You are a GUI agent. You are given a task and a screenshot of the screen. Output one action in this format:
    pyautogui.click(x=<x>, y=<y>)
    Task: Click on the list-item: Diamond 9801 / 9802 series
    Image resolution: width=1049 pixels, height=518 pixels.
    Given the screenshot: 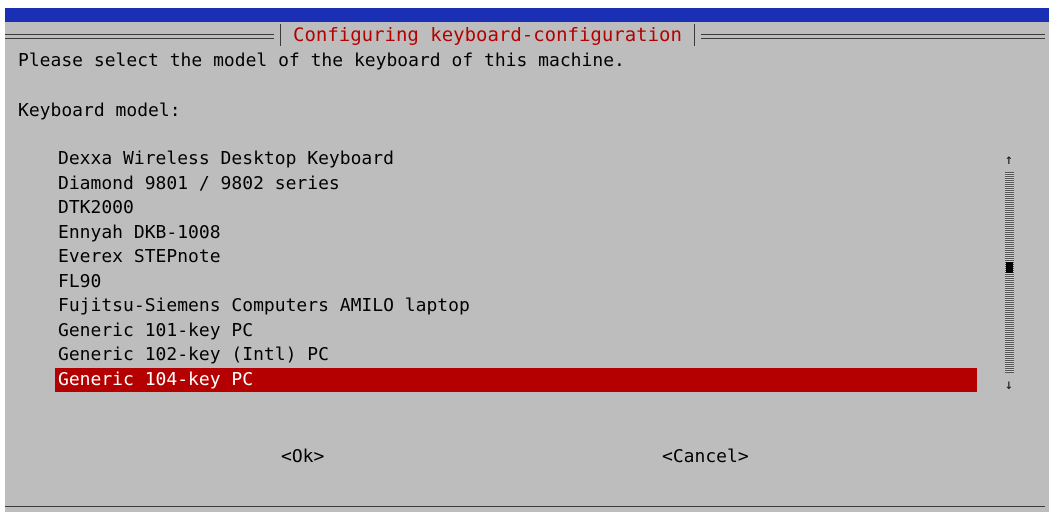 What is the action you would take?
    pyautogui.click(x=516, y=184)
    